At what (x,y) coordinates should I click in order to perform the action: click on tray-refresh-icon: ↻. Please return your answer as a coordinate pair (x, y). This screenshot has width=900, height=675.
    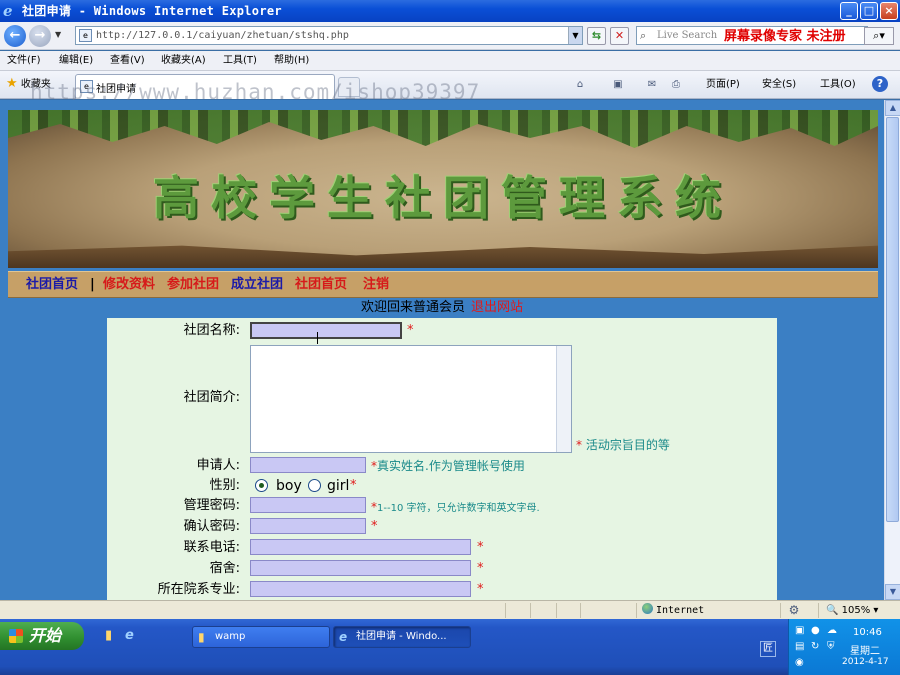
    Looking at the image, I should click on (815, 646).